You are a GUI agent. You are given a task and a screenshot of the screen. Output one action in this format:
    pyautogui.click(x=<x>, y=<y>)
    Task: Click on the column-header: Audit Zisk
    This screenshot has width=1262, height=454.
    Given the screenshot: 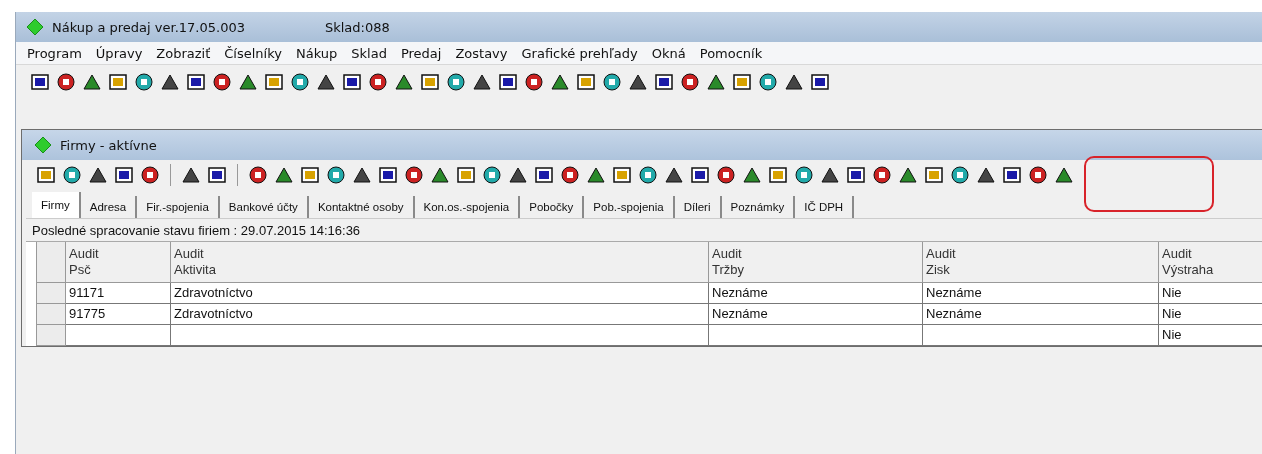 What is the action you would take?
    pyautogui.click(x=1041, y=262)
    